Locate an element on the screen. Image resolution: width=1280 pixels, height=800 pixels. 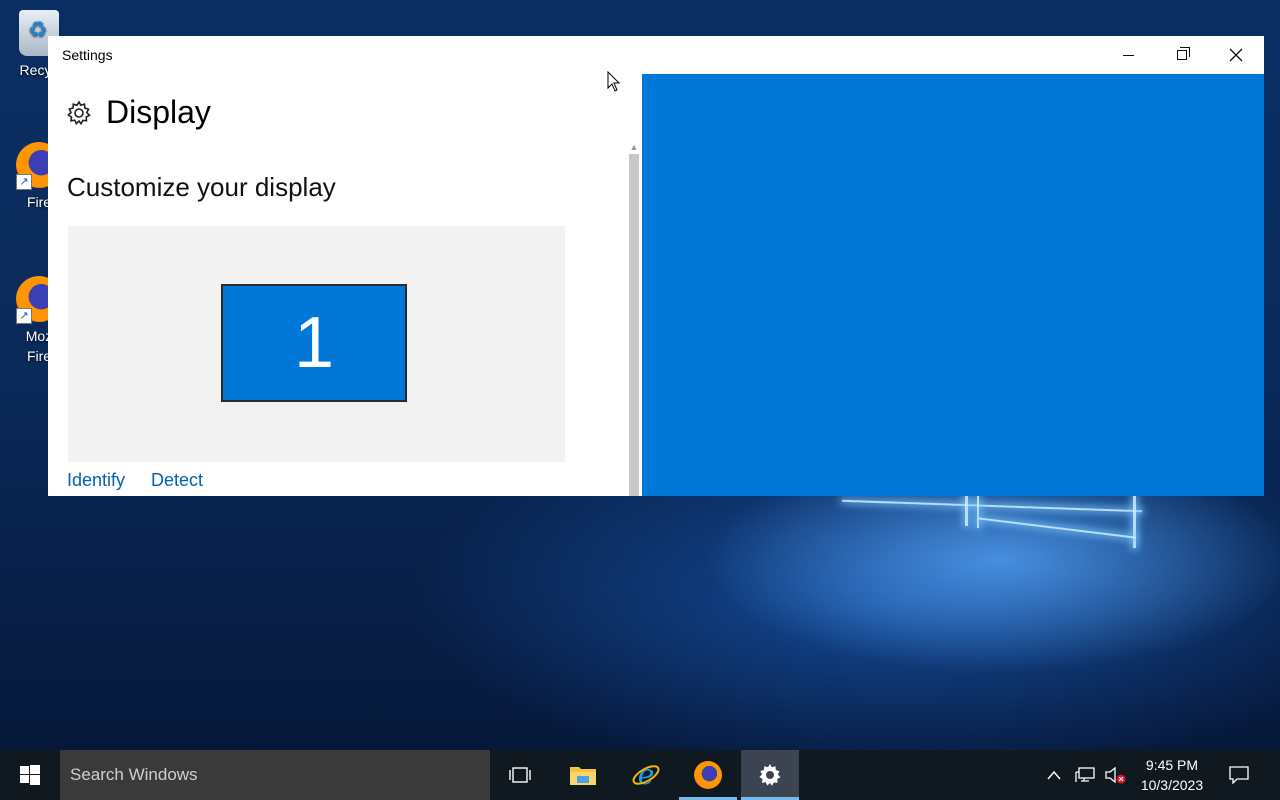
mouse-cursor-icon is located at coordinates (614, 81).